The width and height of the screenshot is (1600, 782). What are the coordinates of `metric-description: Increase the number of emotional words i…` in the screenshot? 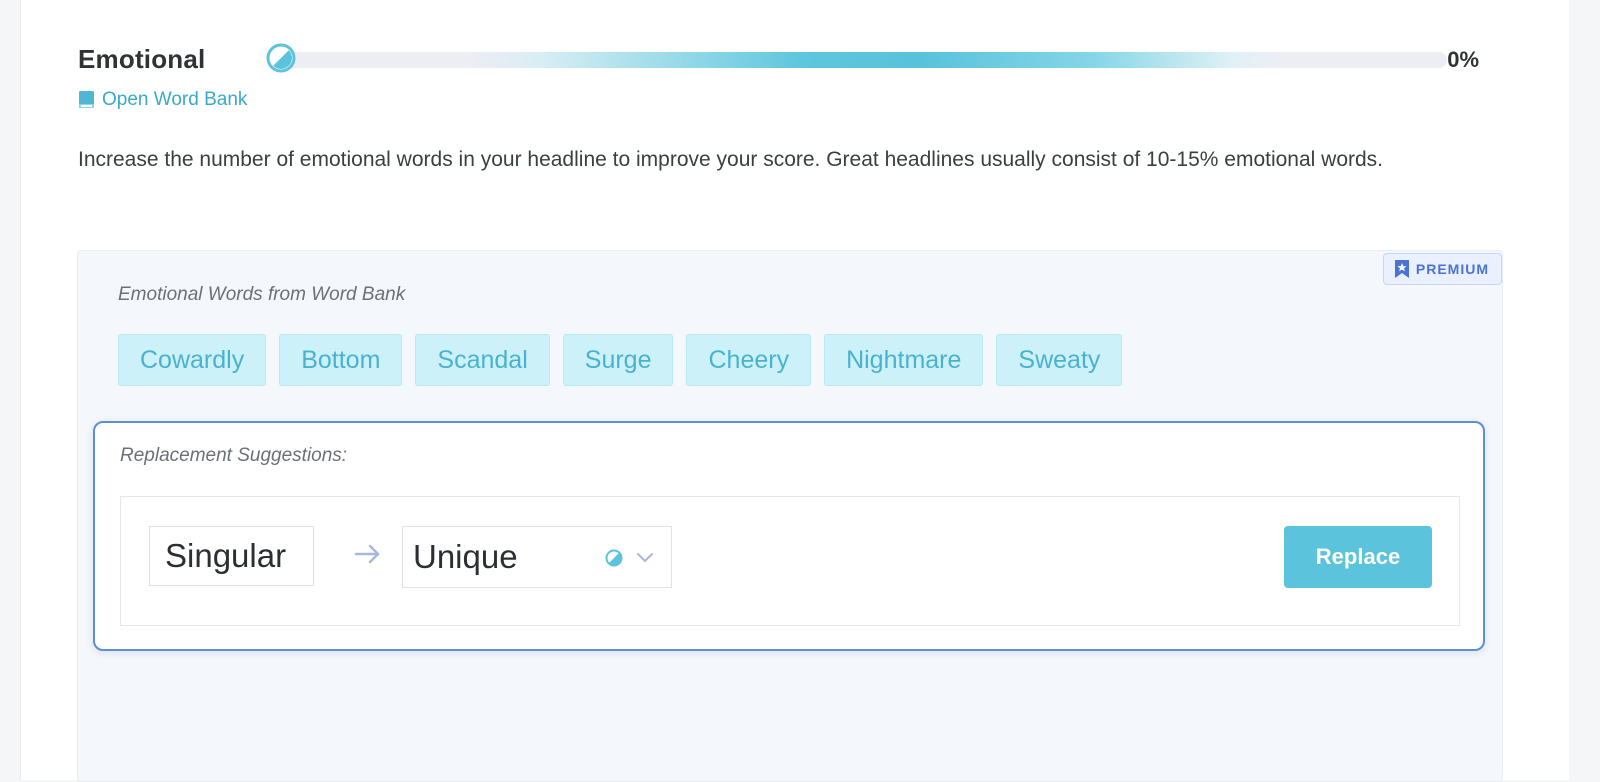 It's located at (731, 159).